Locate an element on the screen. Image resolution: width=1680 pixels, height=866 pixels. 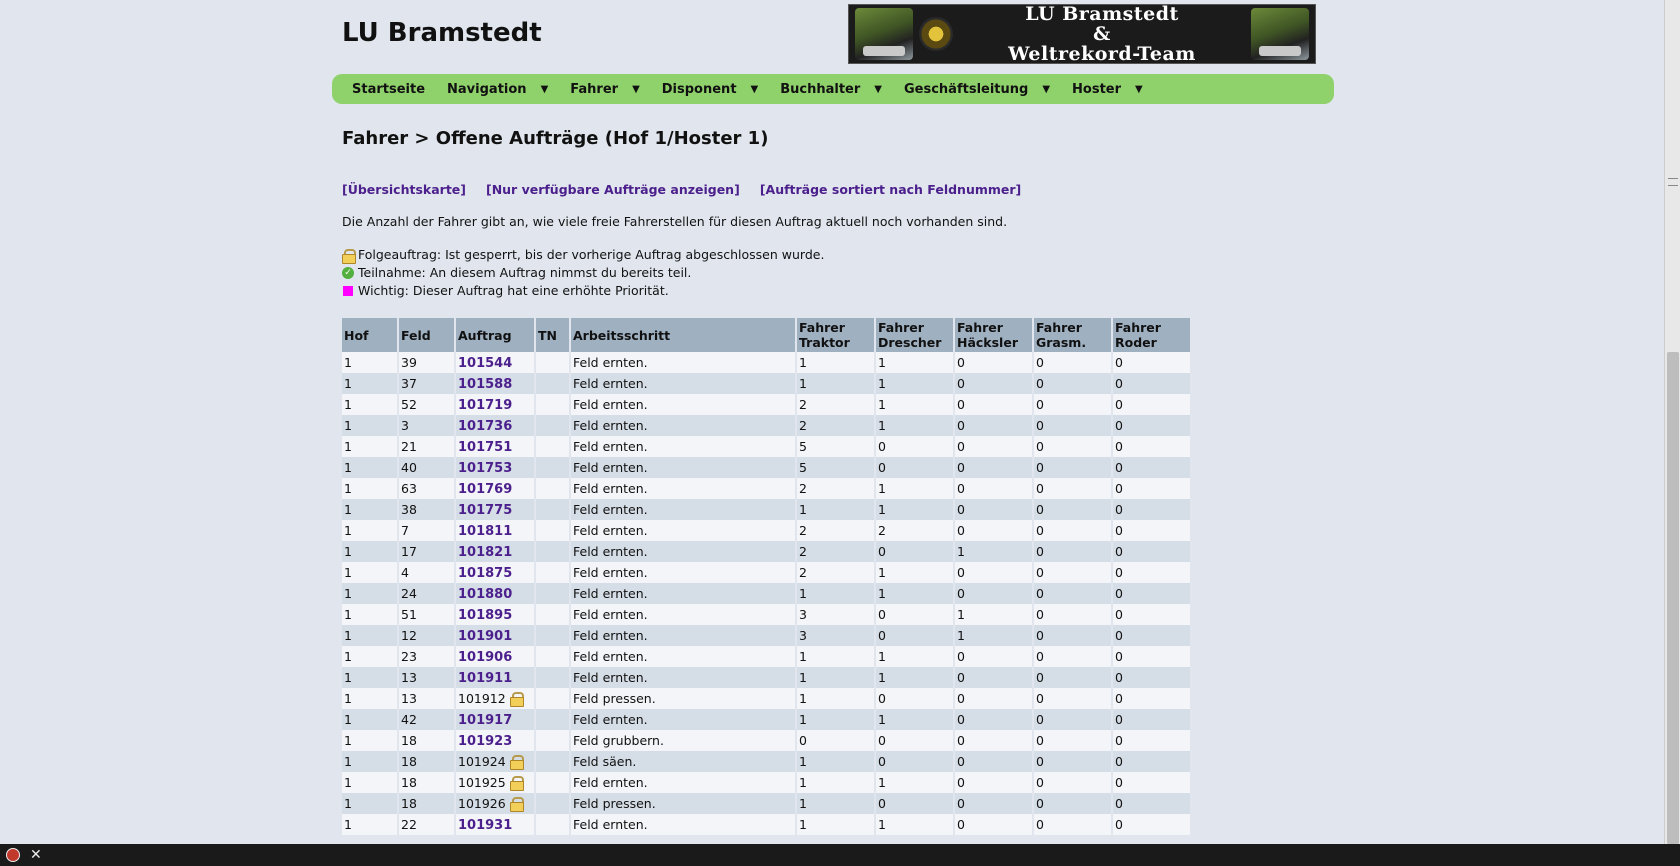
order-number: 101926 is located at coordinates (482, 803).